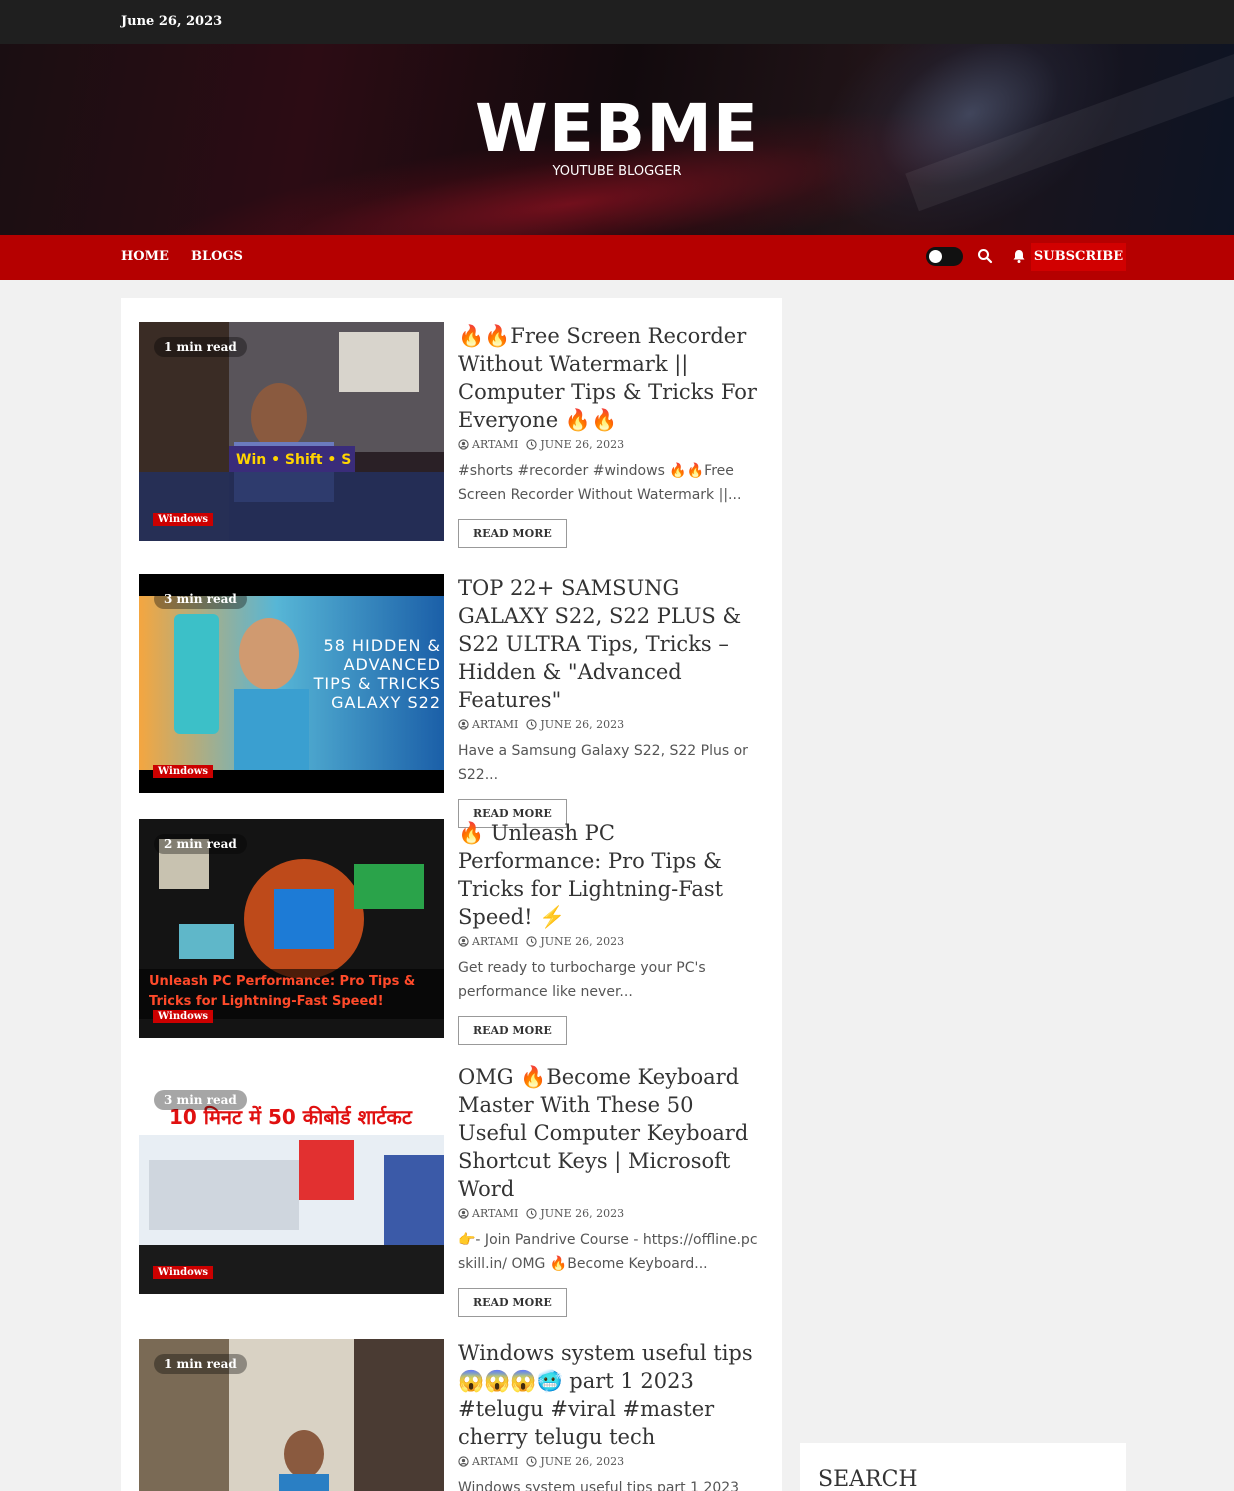  I want to click on search-icon, so click(985, 256).